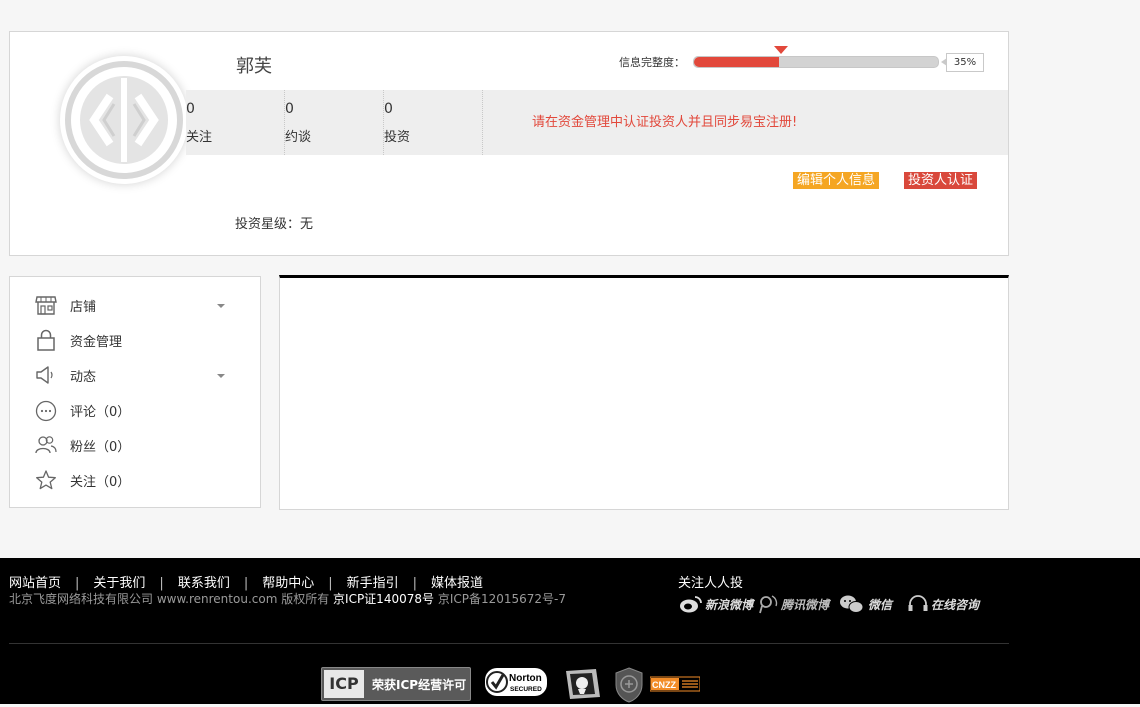  What do you see at coordinates (768, 604) in the screenshot?
I see `tencent-weibo-icon` at bounding box center [768, 604].